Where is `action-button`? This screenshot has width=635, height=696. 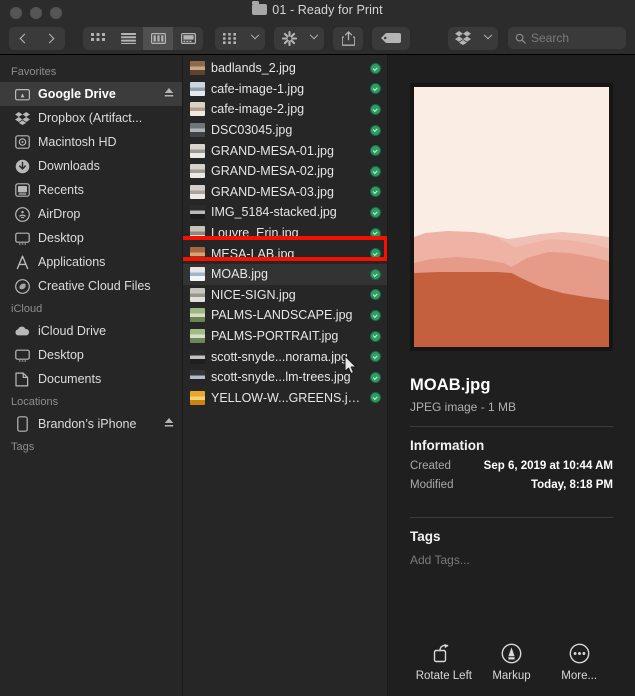
action-button is located at coordinates (289, 38).